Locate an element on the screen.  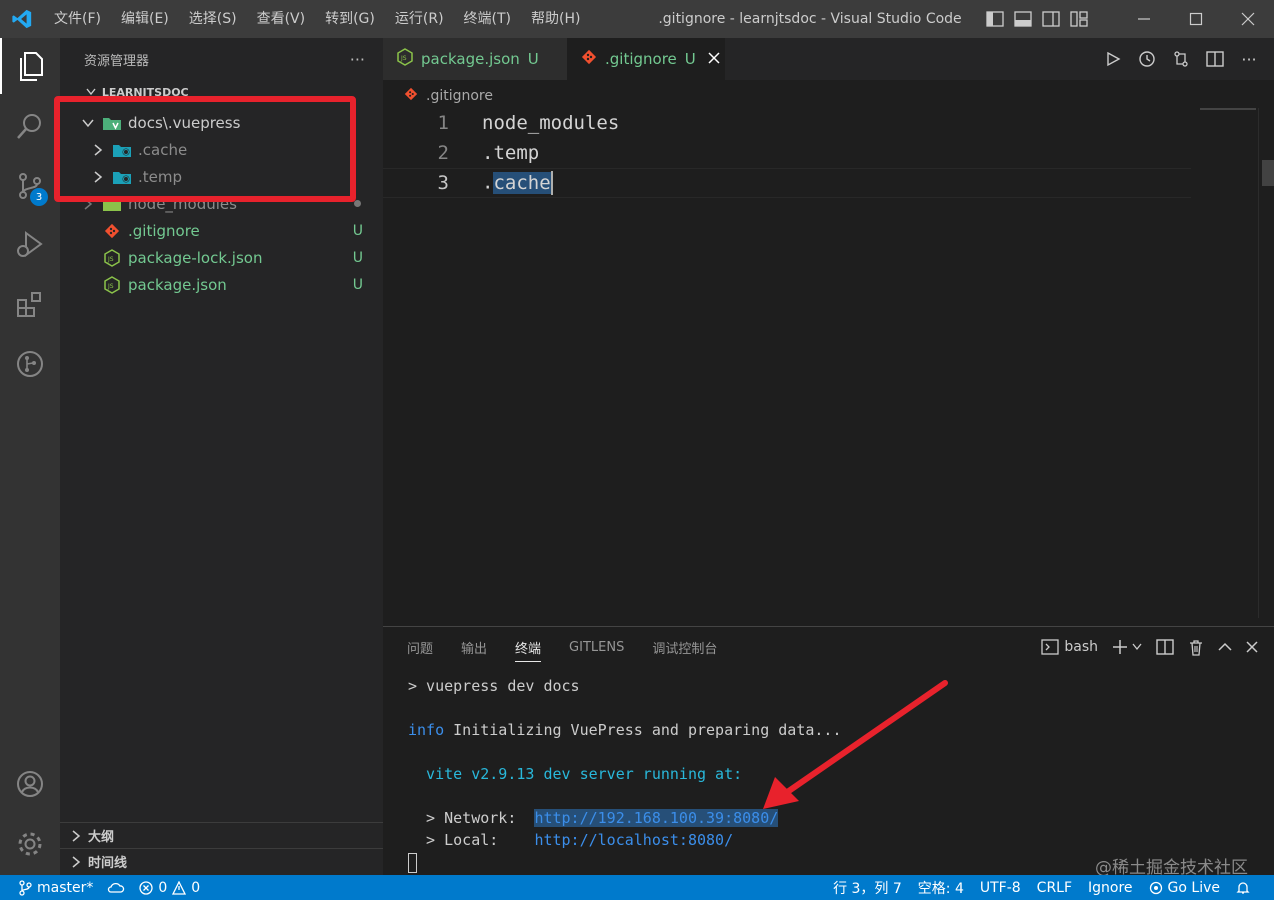
go-live-button: Go Live is located at coordinates (1184, 888).